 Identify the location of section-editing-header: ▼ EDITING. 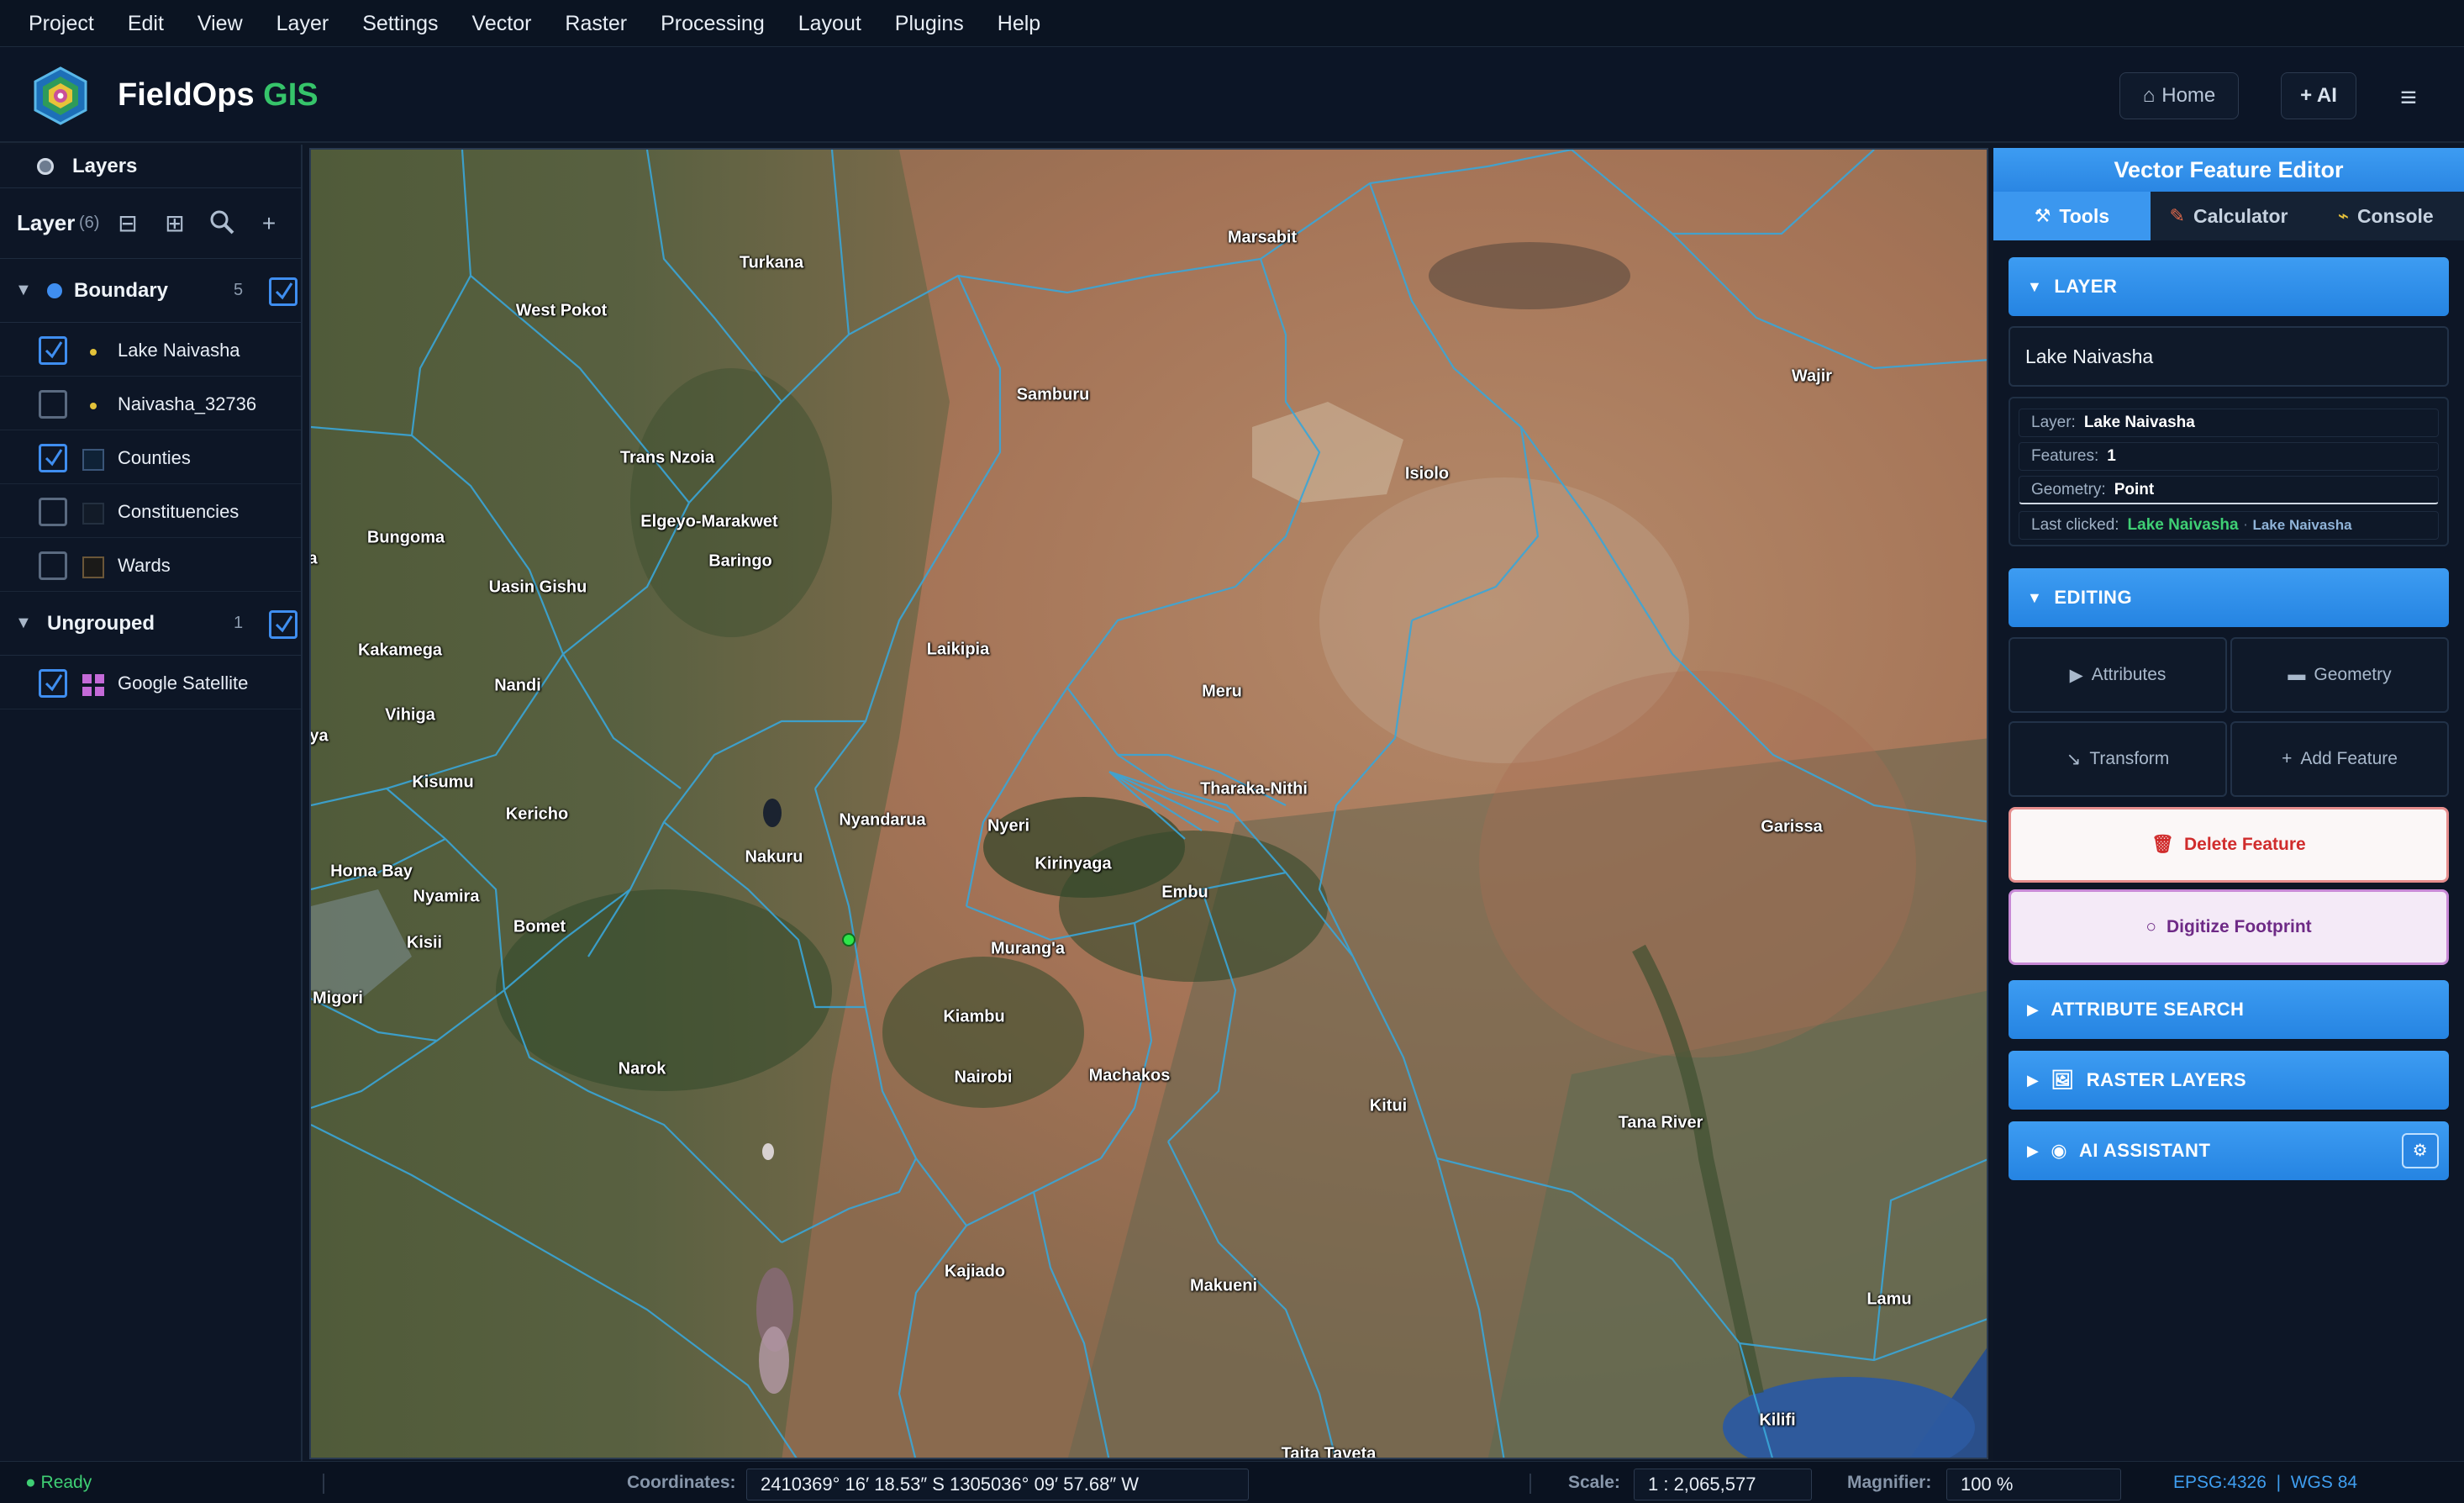
(2229, 597).